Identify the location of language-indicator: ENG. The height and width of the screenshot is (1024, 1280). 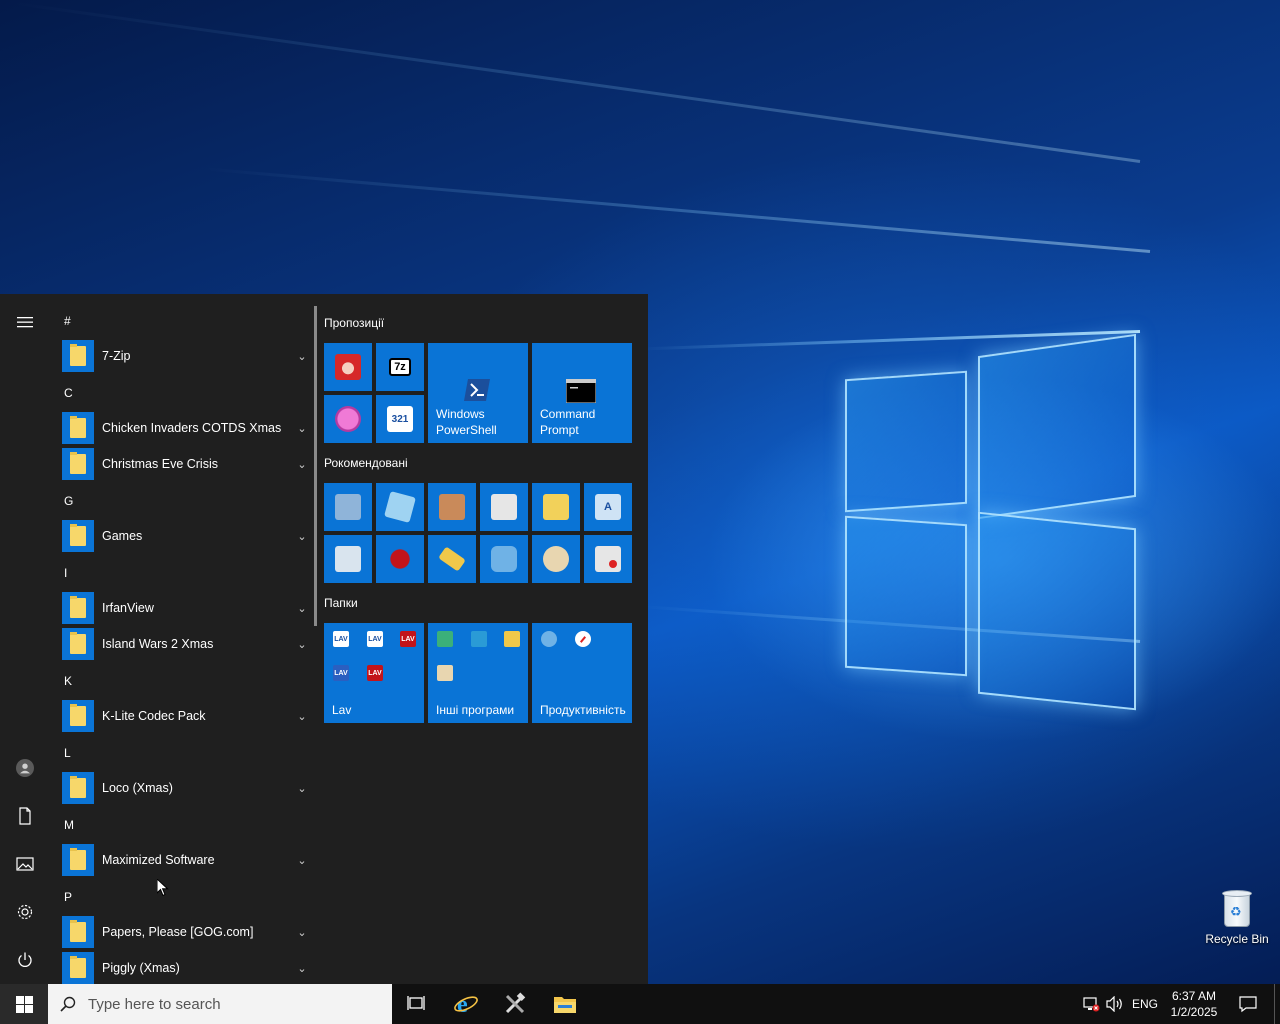
(1145, 1004).